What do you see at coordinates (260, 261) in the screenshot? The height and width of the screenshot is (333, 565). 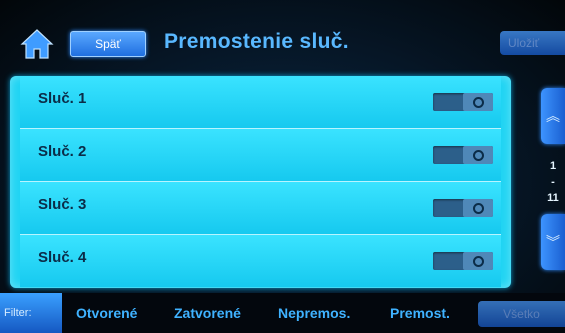 I see `list-item: Sluč. 4` at bounding box center [260, 261].